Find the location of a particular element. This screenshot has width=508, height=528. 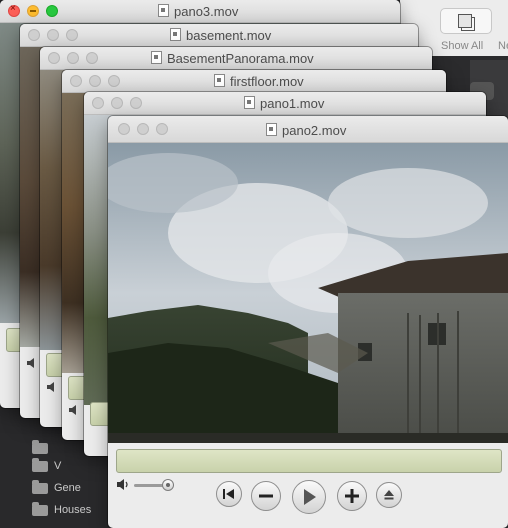

window-title: basement.mov is located at coordinates (220, 35).